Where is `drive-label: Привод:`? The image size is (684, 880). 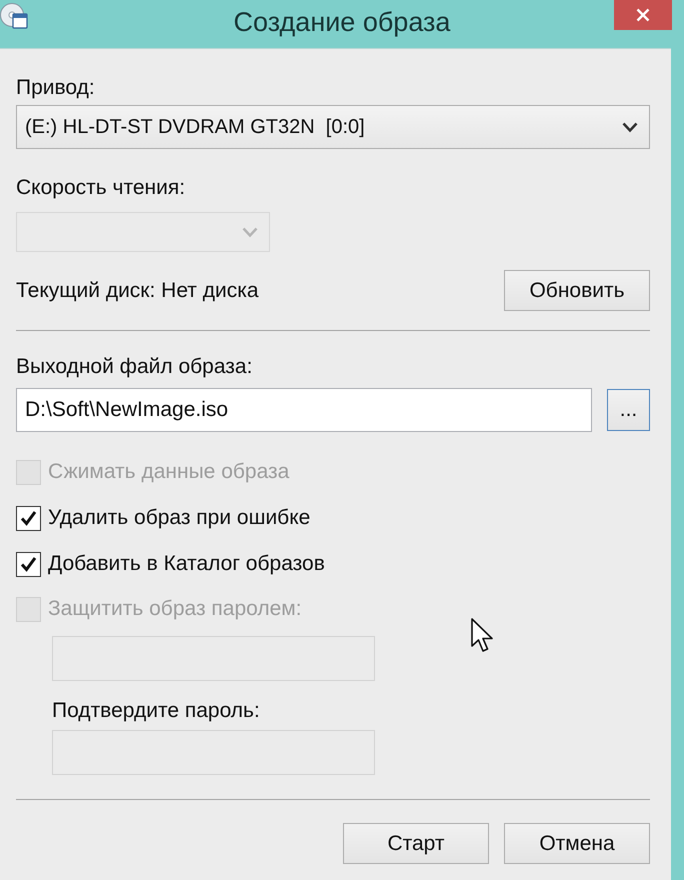 drive-label: Привод: is located at coordinates (55, 88).